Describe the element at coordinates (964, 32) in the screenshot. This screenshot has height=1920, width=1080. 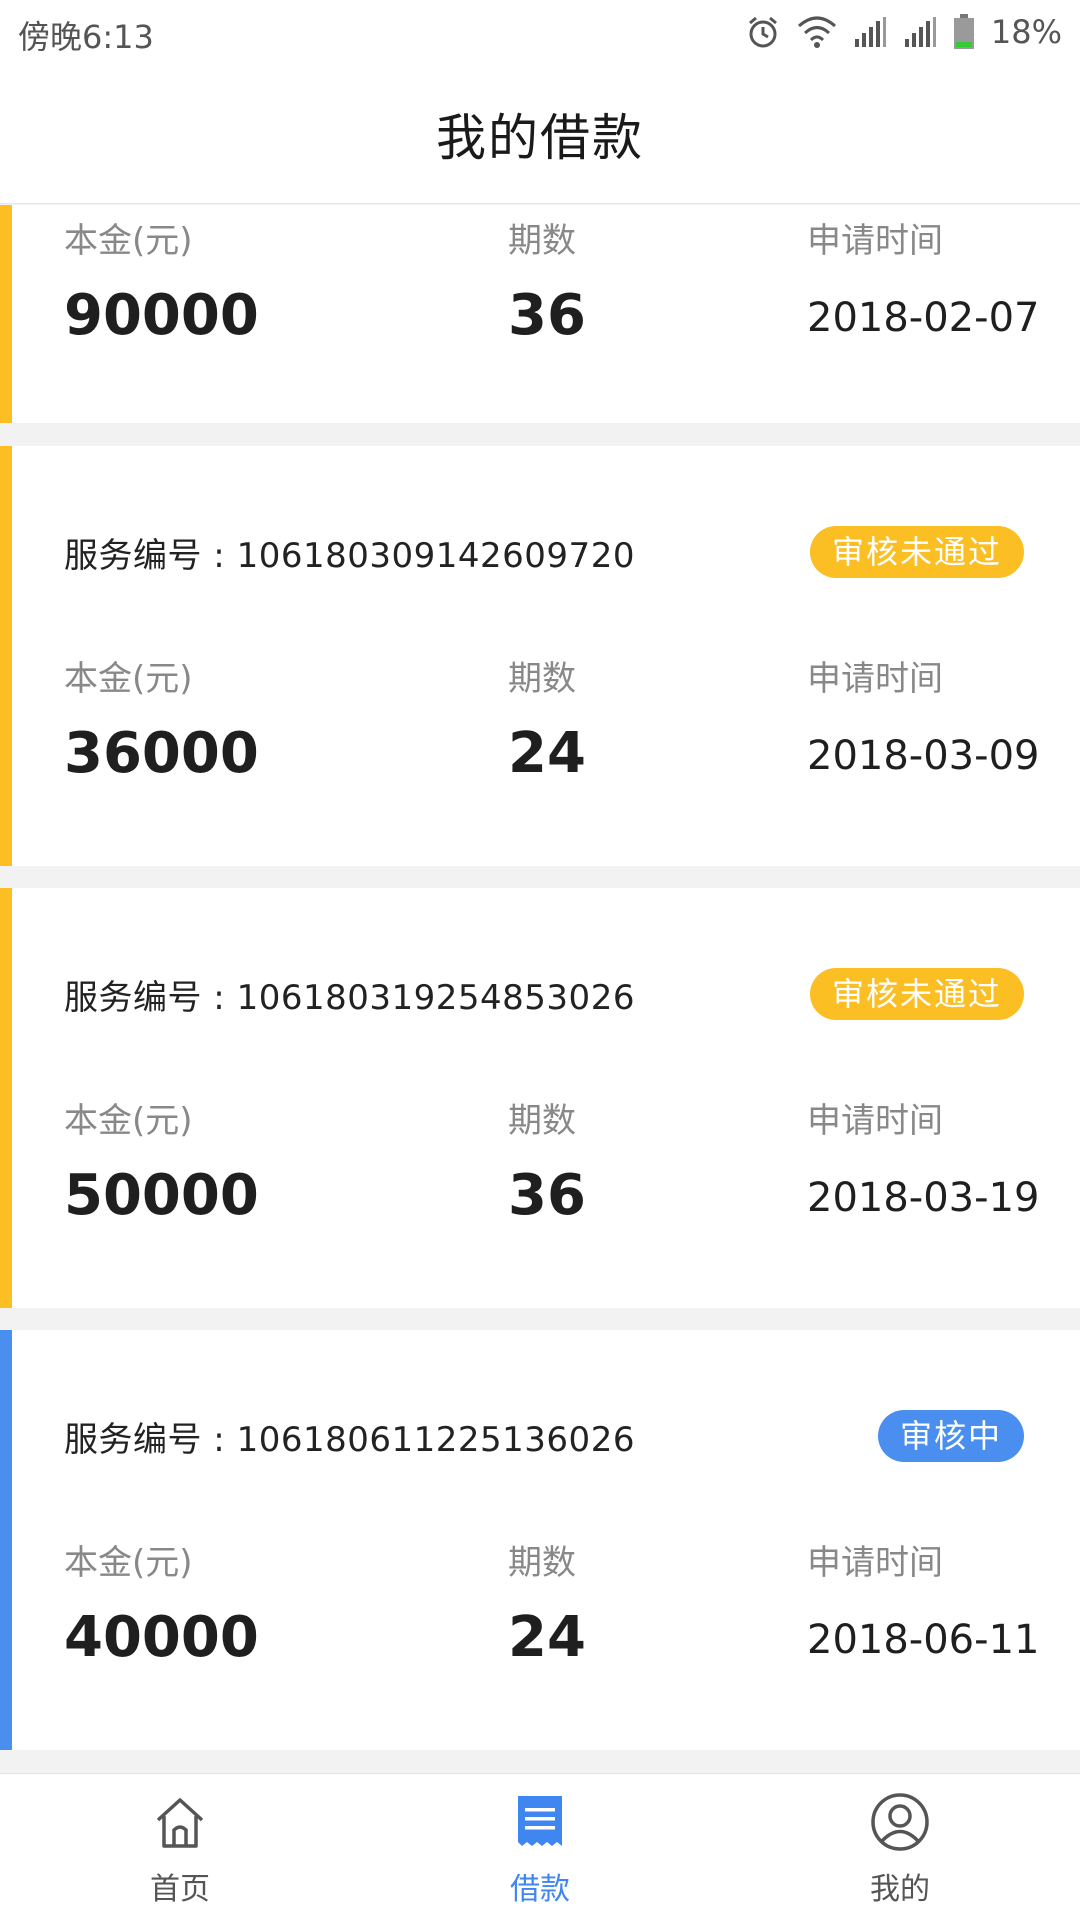
I see `battery-icon` at that location.